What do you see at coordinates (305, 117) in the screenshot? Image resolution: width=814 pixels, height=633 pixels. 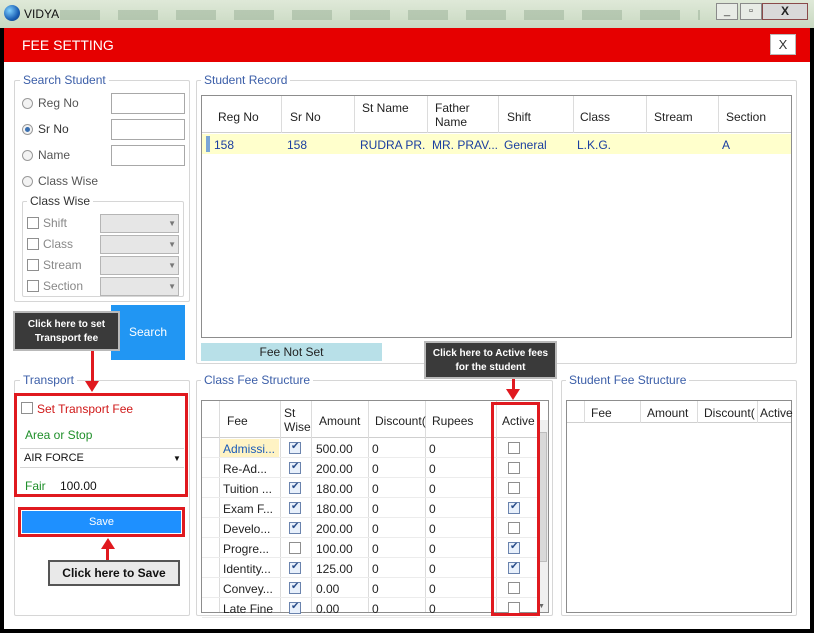 I see `col-sr-no: Sr No` at bounding box center [305, 117].